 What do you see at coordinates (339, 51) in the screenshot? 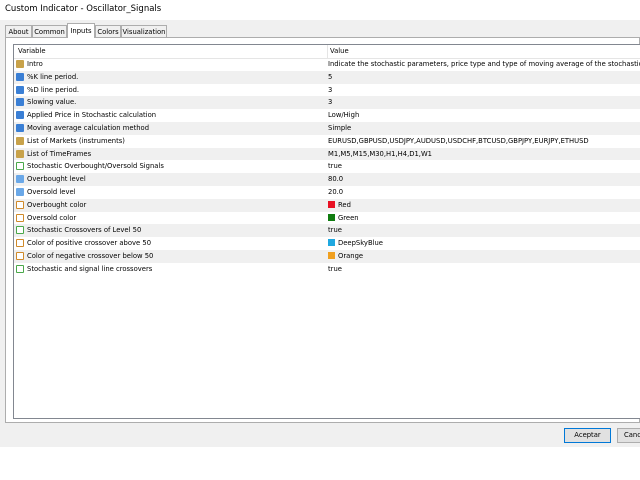
I see `value-column-header: Value` at bounding box center [339, 51].